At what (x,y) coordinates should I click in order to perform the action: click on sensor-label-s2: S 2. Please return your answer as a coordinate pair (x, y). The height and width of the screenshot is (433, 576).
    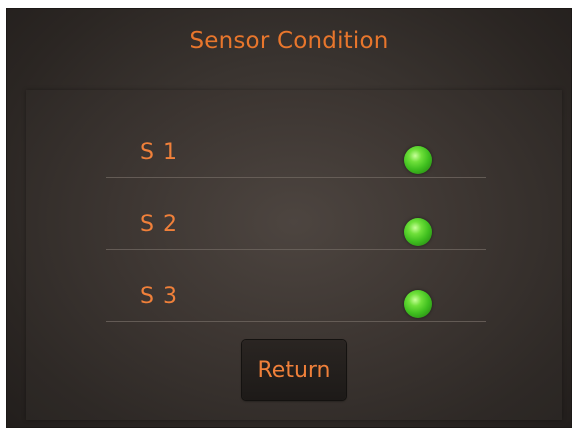
    Looking at the image, I should click on (159, 224).